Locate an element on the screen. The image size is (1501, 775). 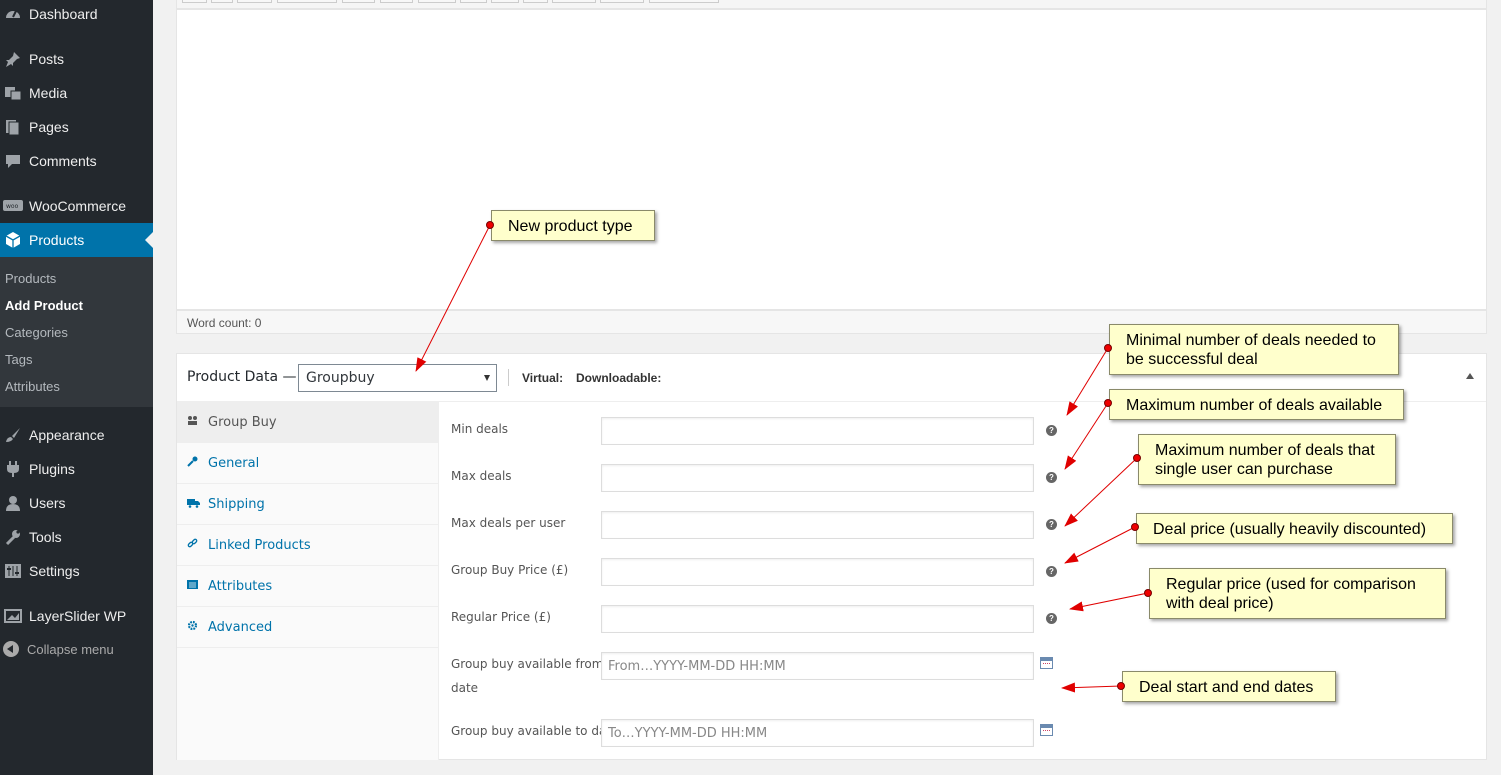
annotation-max-deals: Maximum number of deals available is located at coordinates (1256, 404).